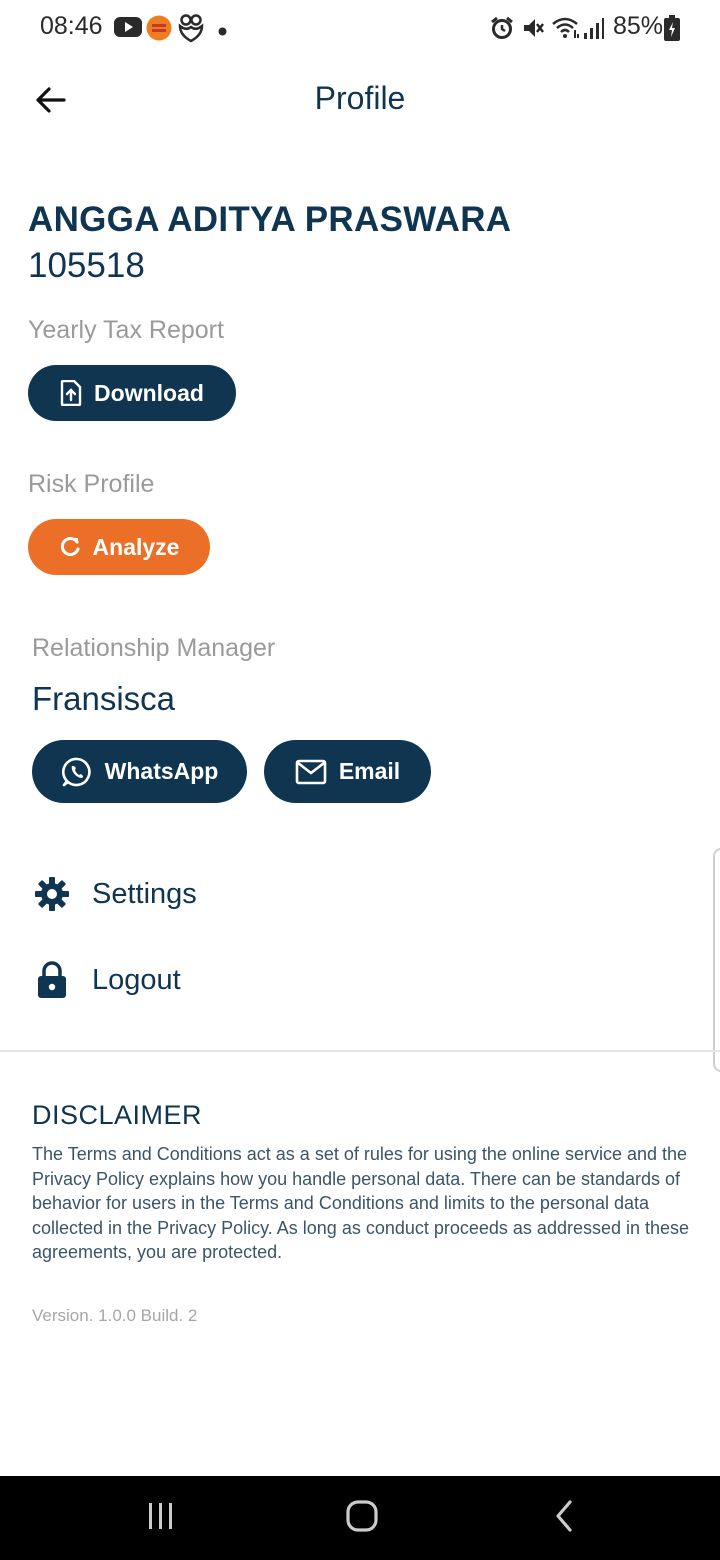 The width and height of the screenshot is (720, 1560). I want to click on menu-item-logout: Logout, so click(360, 980).